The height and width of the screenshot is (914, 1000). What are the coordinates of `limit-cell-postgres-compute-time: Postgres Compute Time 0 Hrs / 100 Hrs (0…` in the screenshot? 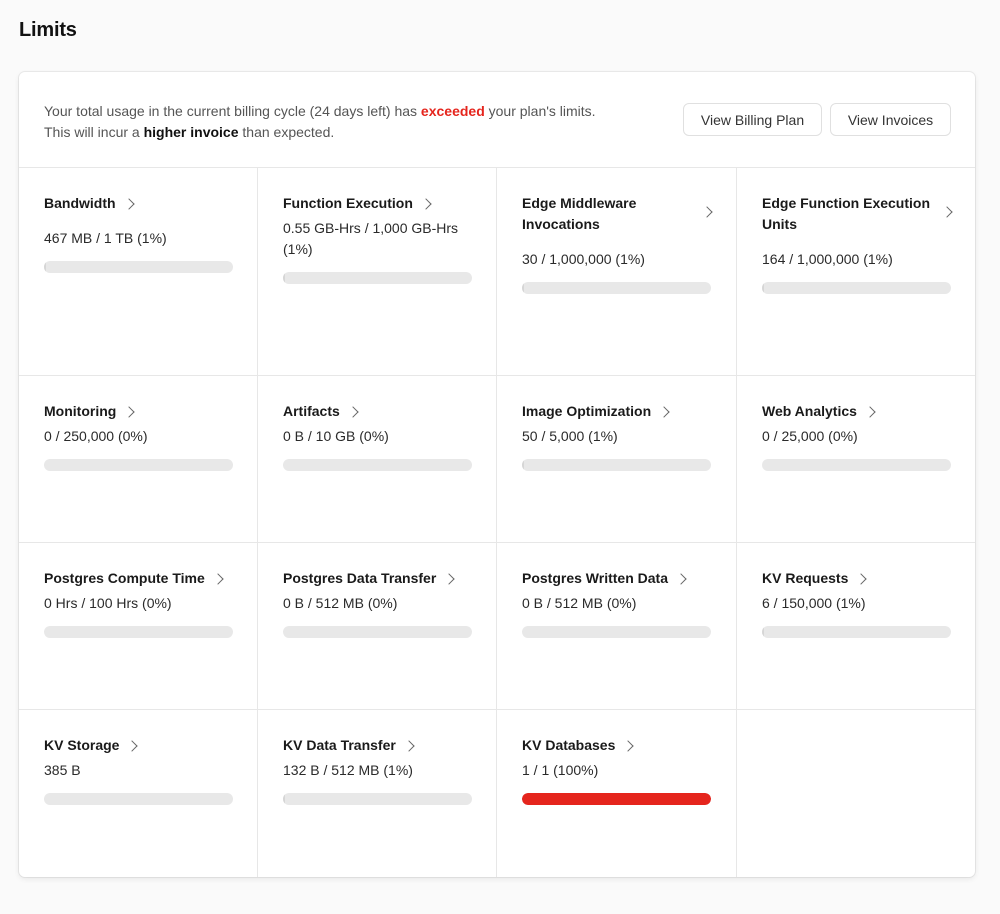 It's located at (138, 626).